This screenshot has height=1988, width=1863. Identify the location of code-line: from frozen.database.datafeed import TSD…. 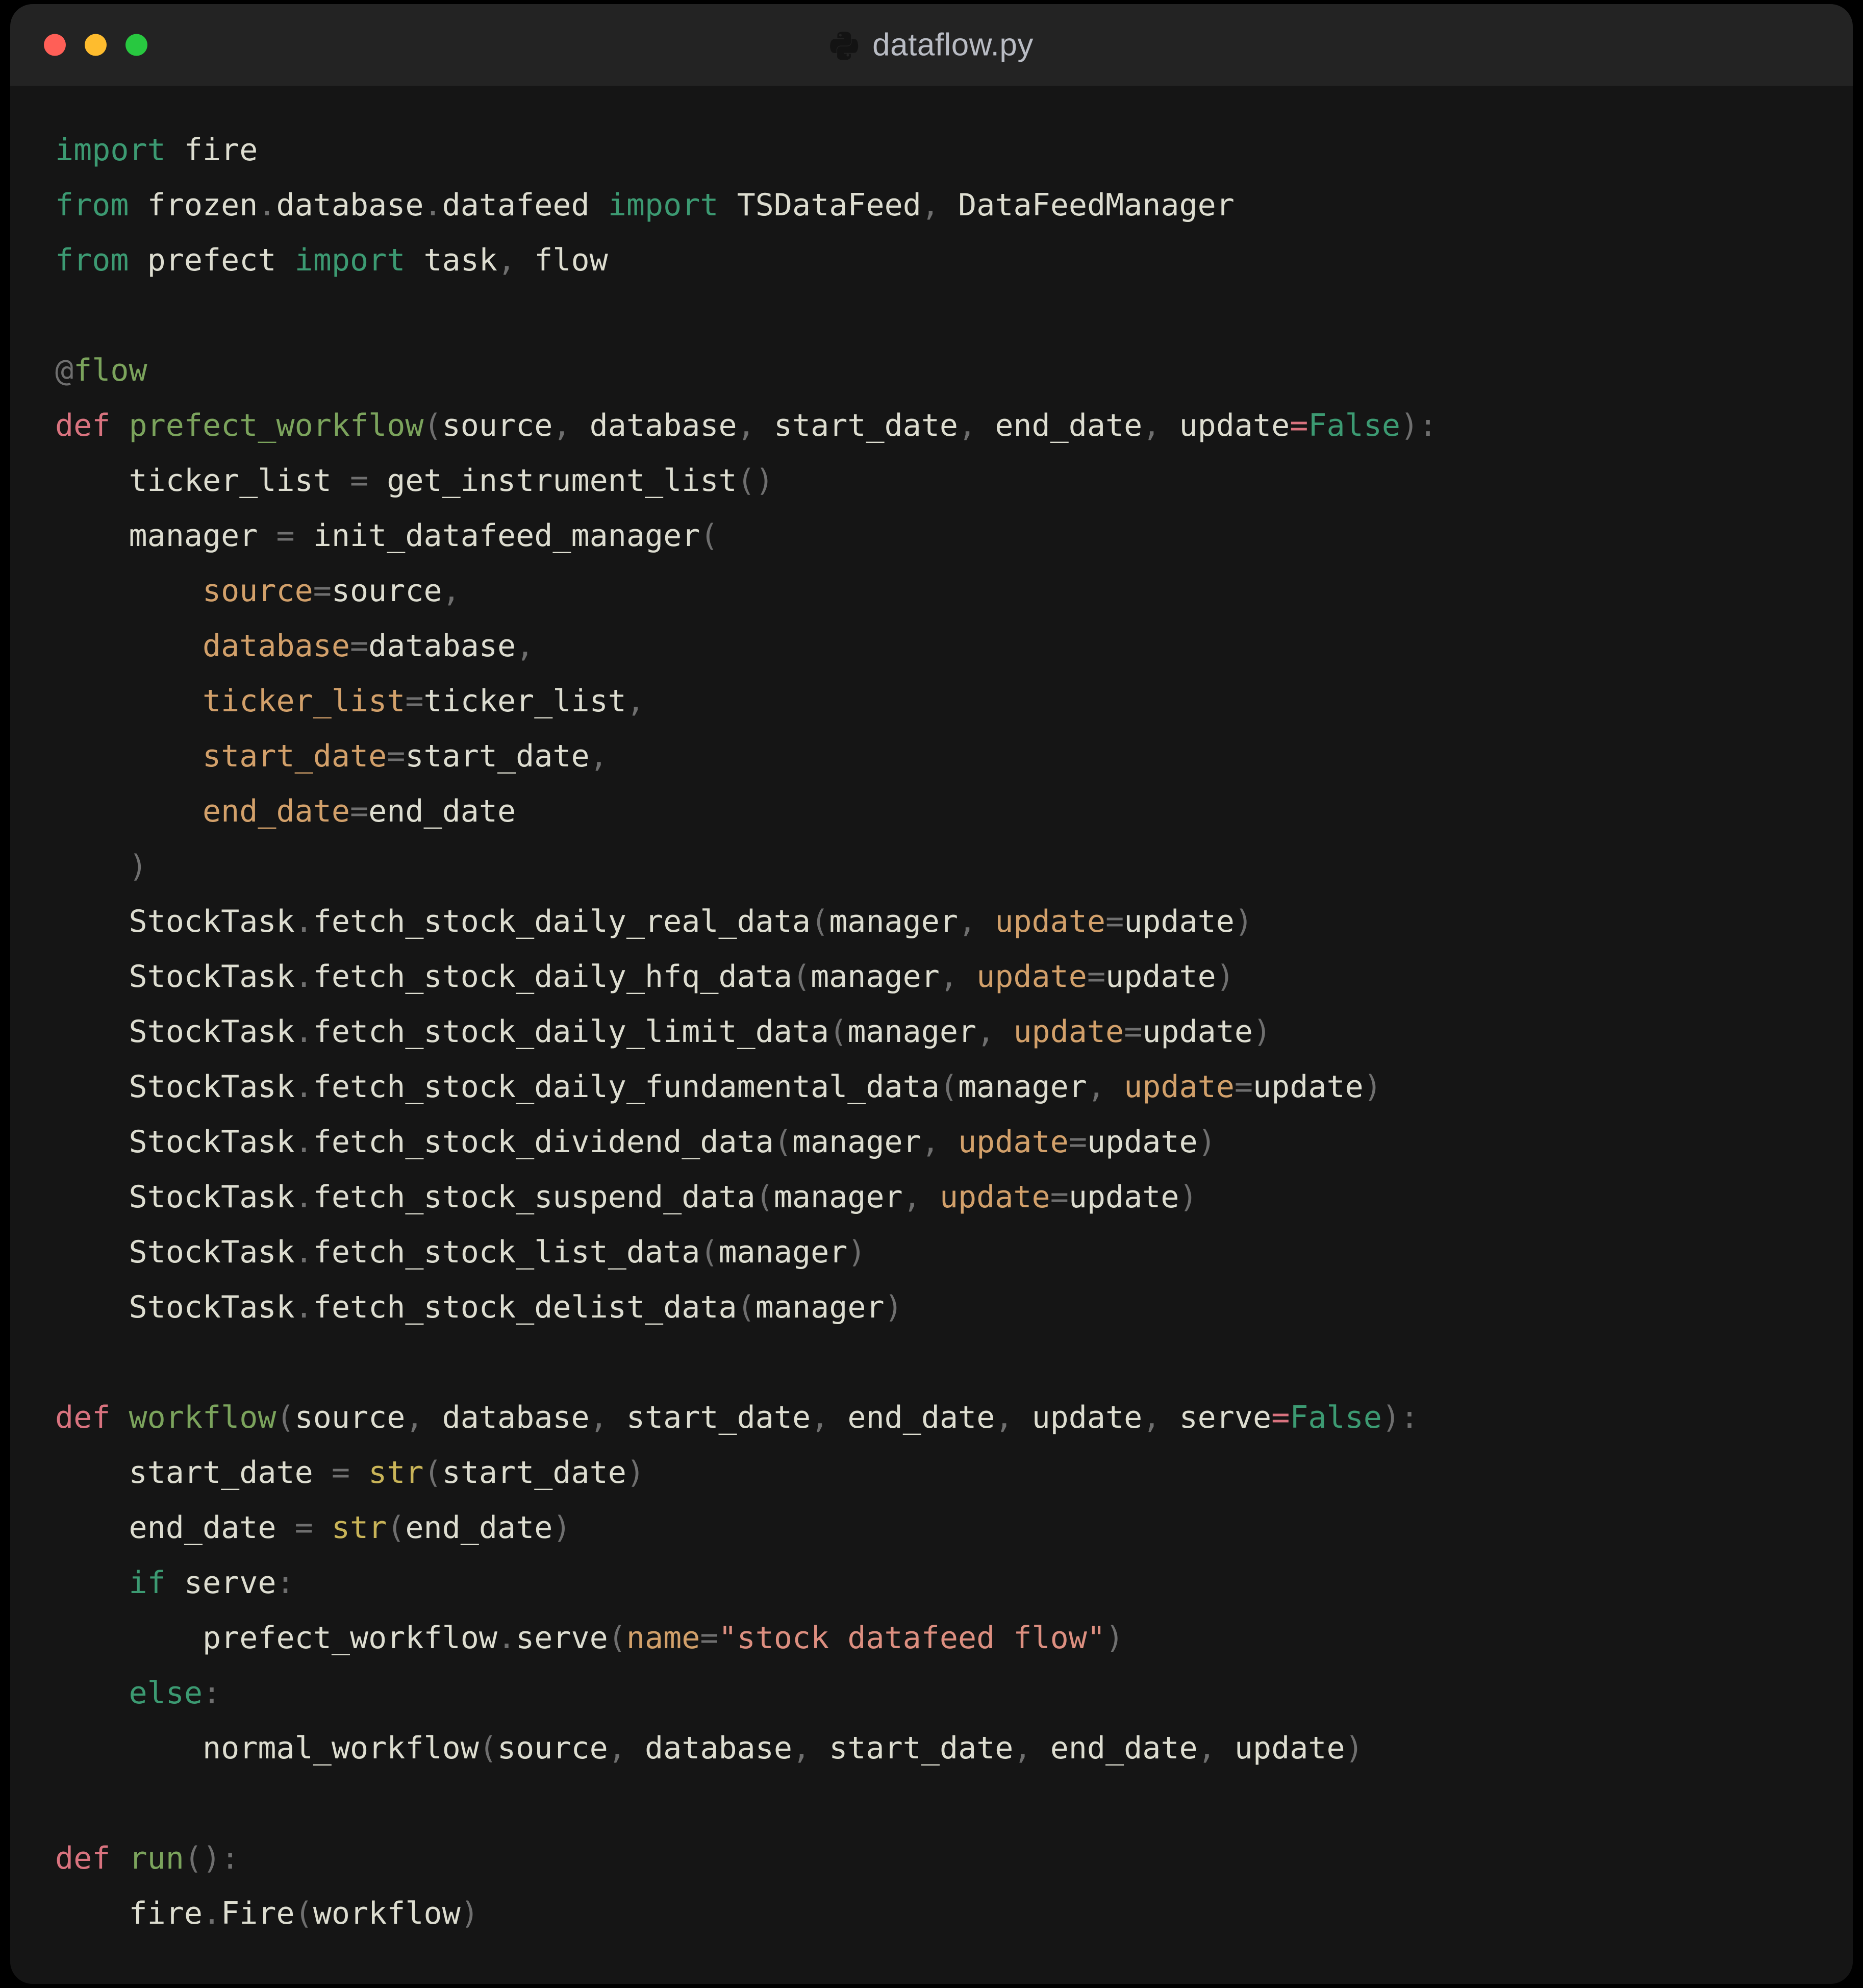
(645, 205).